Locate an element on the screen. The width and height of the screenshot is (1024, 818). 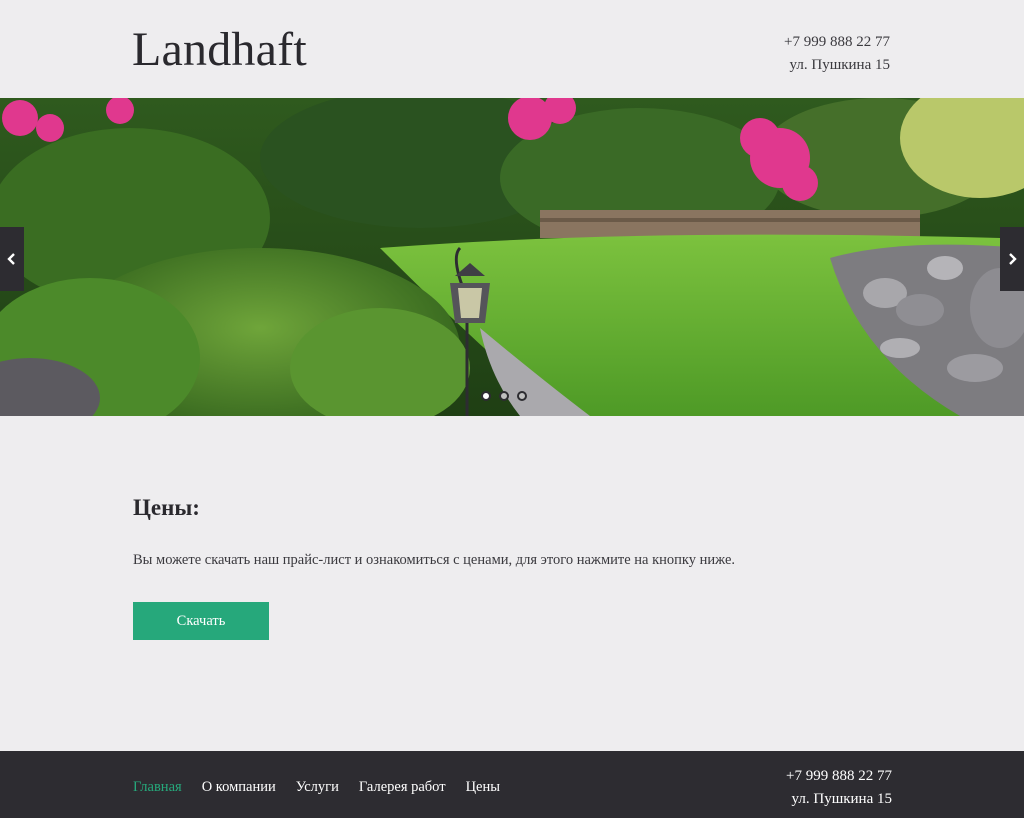
header-address: ул. Пушкина 15 is located at coordinates (839, 65).